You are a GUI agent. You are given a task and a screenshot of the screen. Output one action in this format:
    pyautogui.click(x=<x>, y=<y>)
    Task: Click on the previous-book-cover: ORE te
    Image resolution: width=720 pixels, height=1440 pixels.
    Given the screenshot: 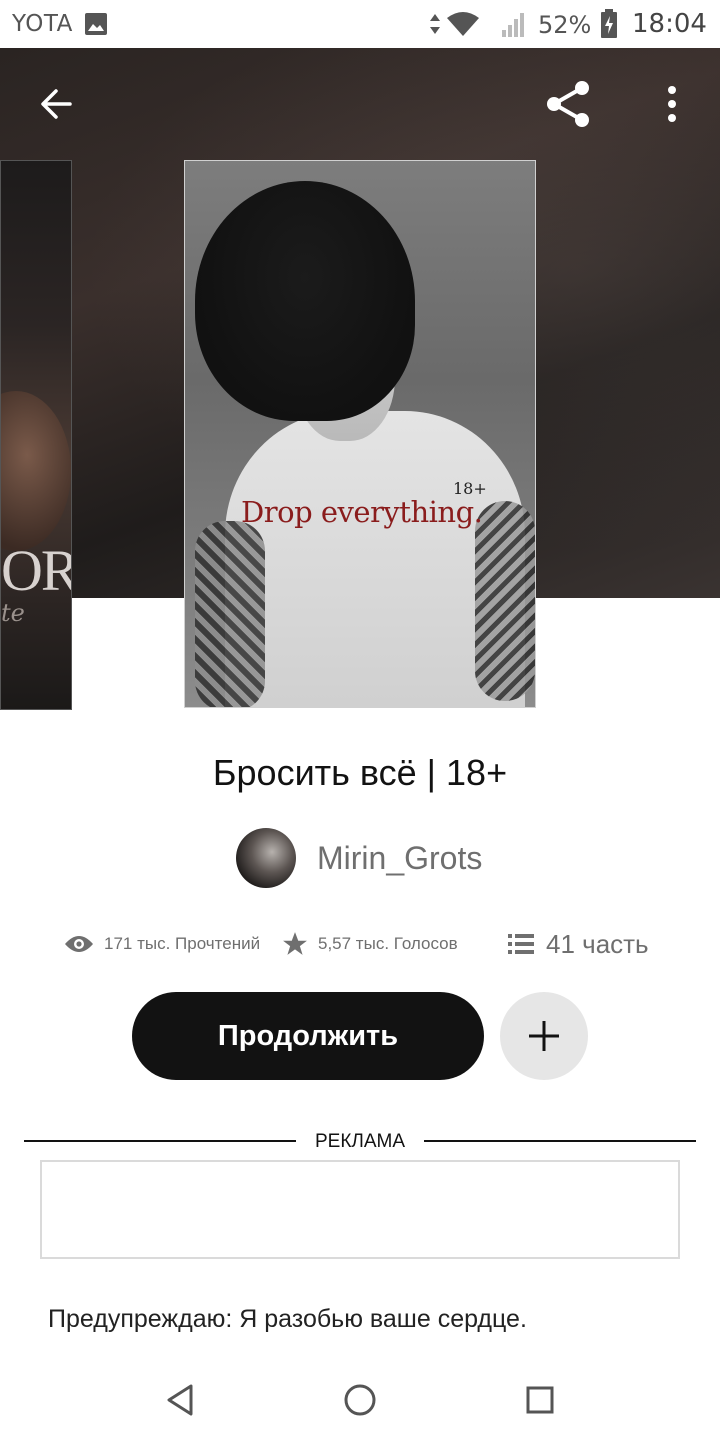 What is the action you would take?
    pyautogui.click(x=36, y=435)
    